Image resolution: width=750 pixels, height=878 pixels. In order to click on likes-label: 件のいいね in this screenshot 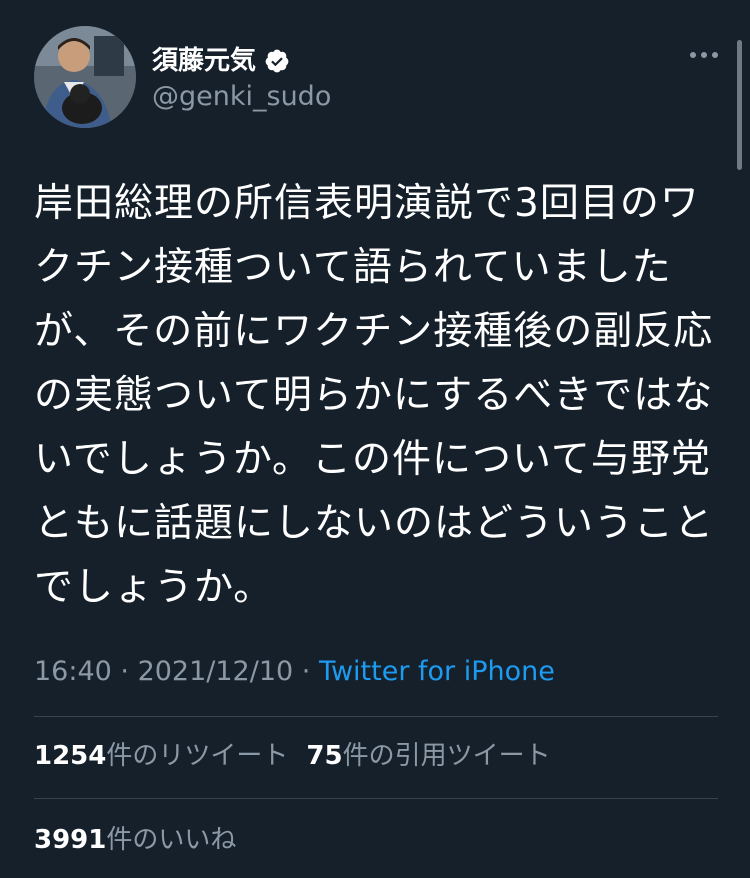, I will do `click(171, 840)`.